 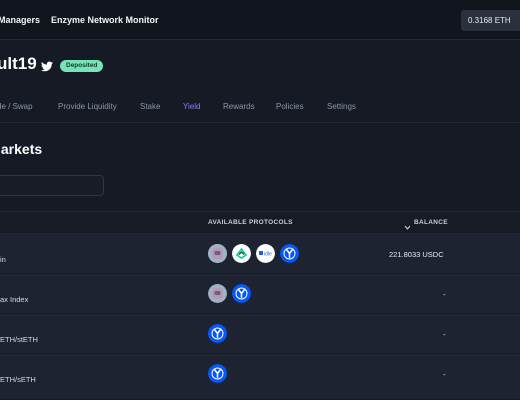 What do you see at coordinates (341, 106) in the screenshot?
I see `tab-settings: Settings` at bounding box center [341, 106].